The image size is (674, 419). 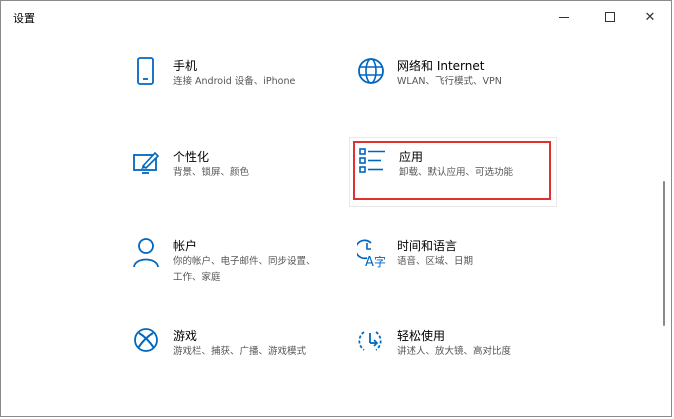 I want to click on tile-ease-of-access: 轻松使用 讲述人、放大镜、高对比度, so click(x=457, y=355).